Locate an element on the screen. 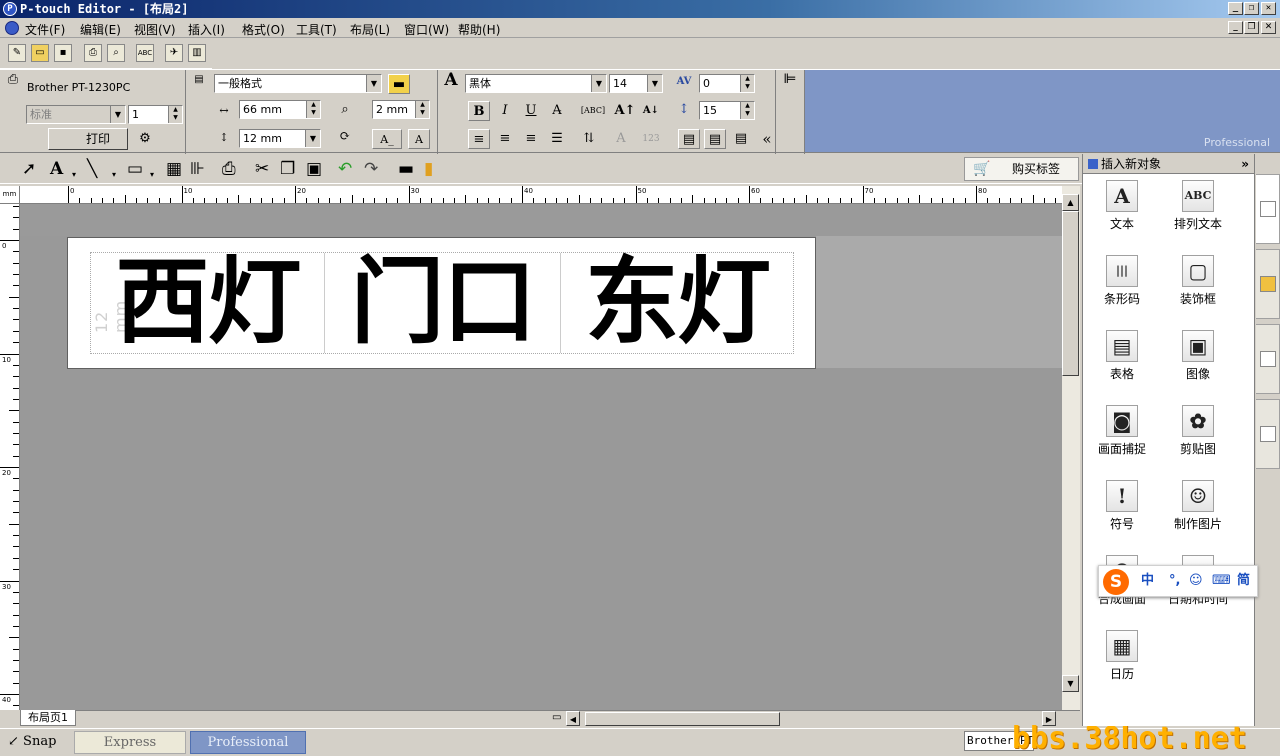  object-frame: ▢ 装饰框 is located at coordinates (1198, 281).